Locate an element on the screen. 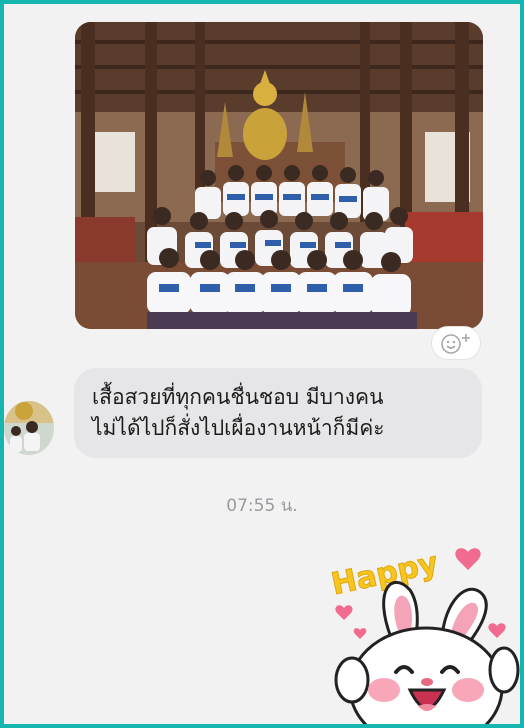  message-line: ไม่ได้ไปก็สั่งไปเผื่องานหน้าก็มีค่ะ is located at coordinates (238, 428).